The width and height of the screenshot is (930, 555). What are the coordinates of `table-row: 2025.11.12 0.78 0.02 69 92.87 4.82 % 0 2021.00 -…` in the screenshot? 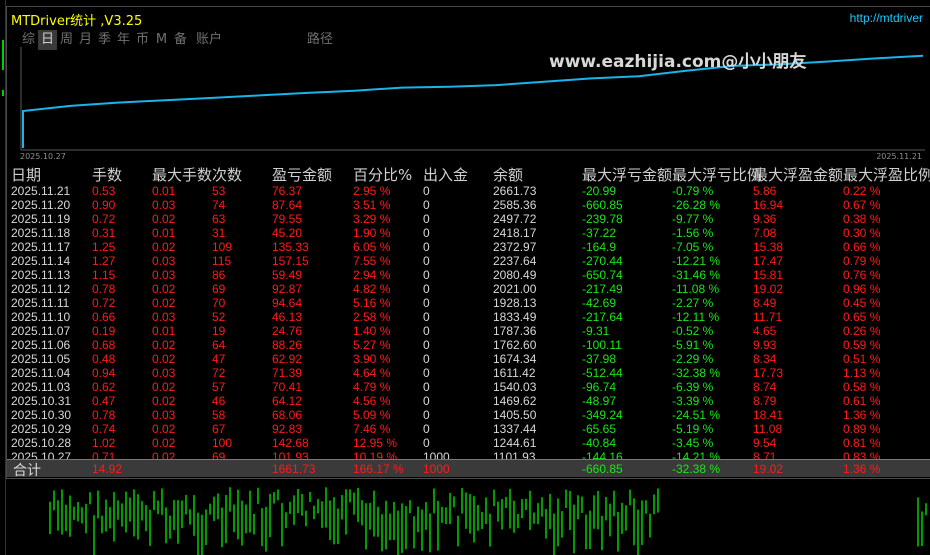 It's located at (468, 289).